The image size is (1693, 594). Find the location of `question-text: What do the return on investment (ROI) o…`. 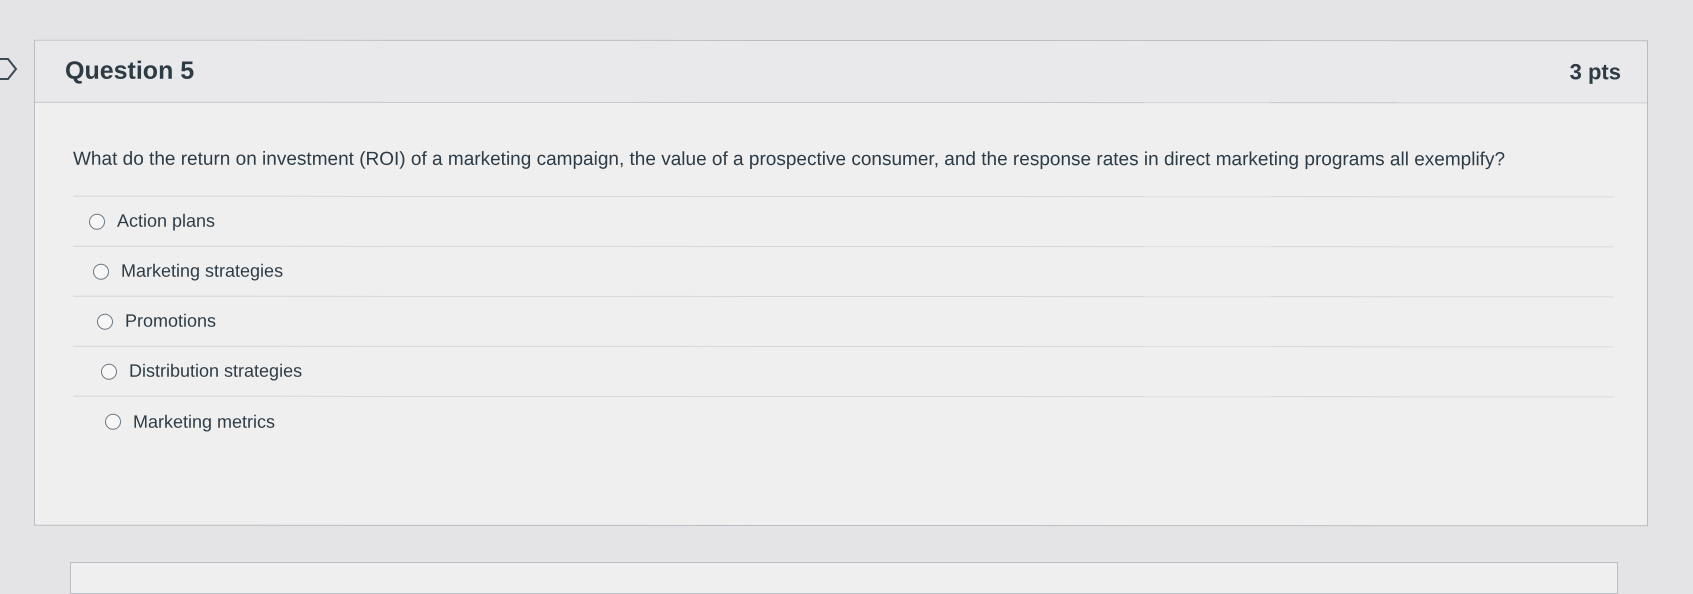

question-text: What do the return on investment (ROI) o… is located at coordinates (789, 159).